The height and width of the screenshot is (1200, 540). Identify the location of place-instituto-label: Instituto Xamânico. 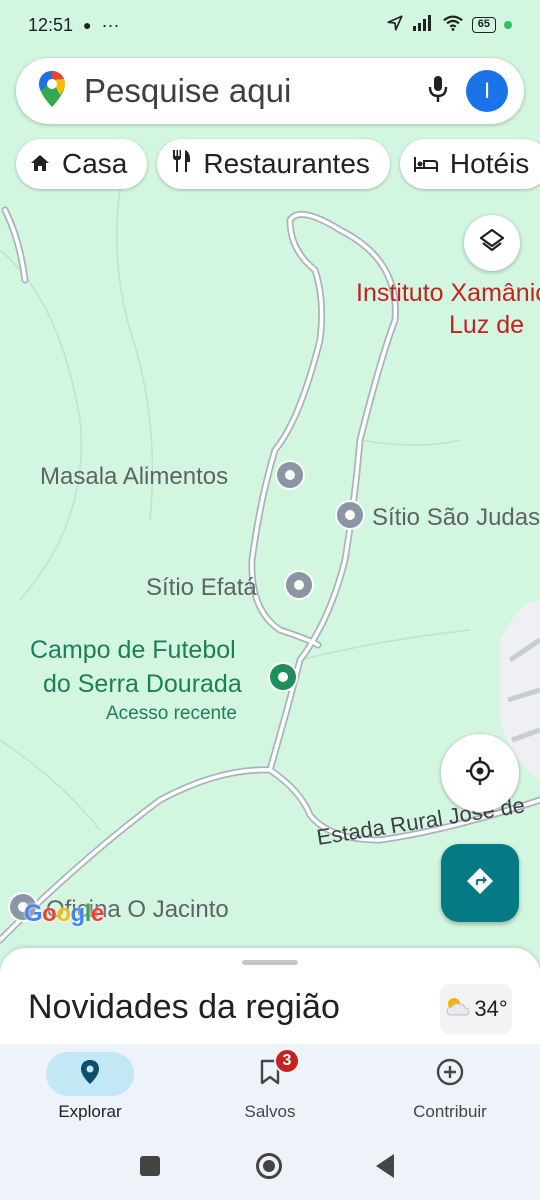
(448, 293).